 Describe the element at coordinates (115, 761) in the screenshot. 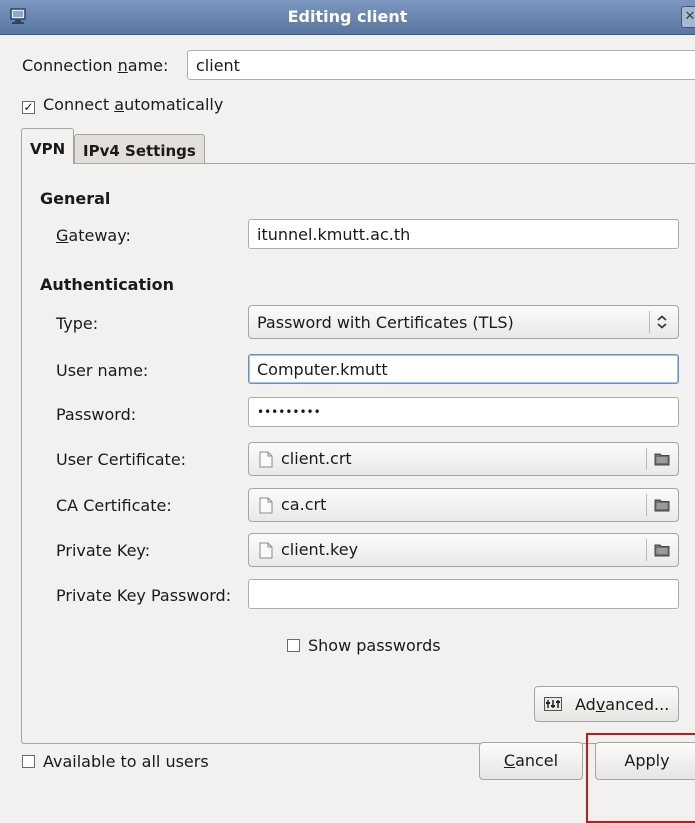

I see `available-to-all-users-checkbox: Available to all users` at that location.